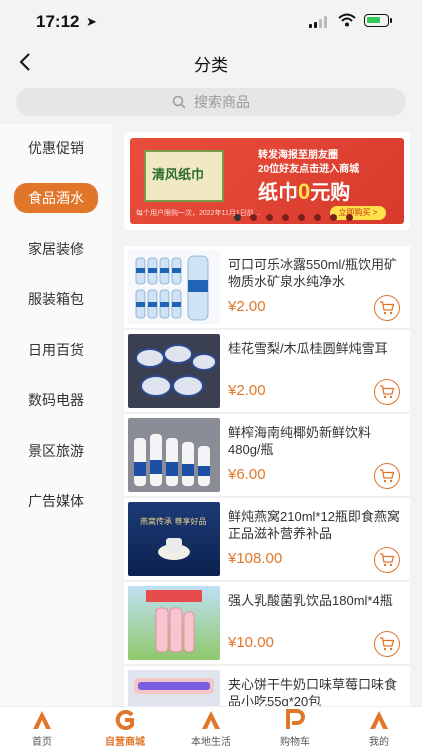 Image resolution: width=422 pixels, height=750 pixels. Describe the element at coordinates (309, 169) in the screenshot. I see `banner-line2: 20位好友点击进入商城` at that location.